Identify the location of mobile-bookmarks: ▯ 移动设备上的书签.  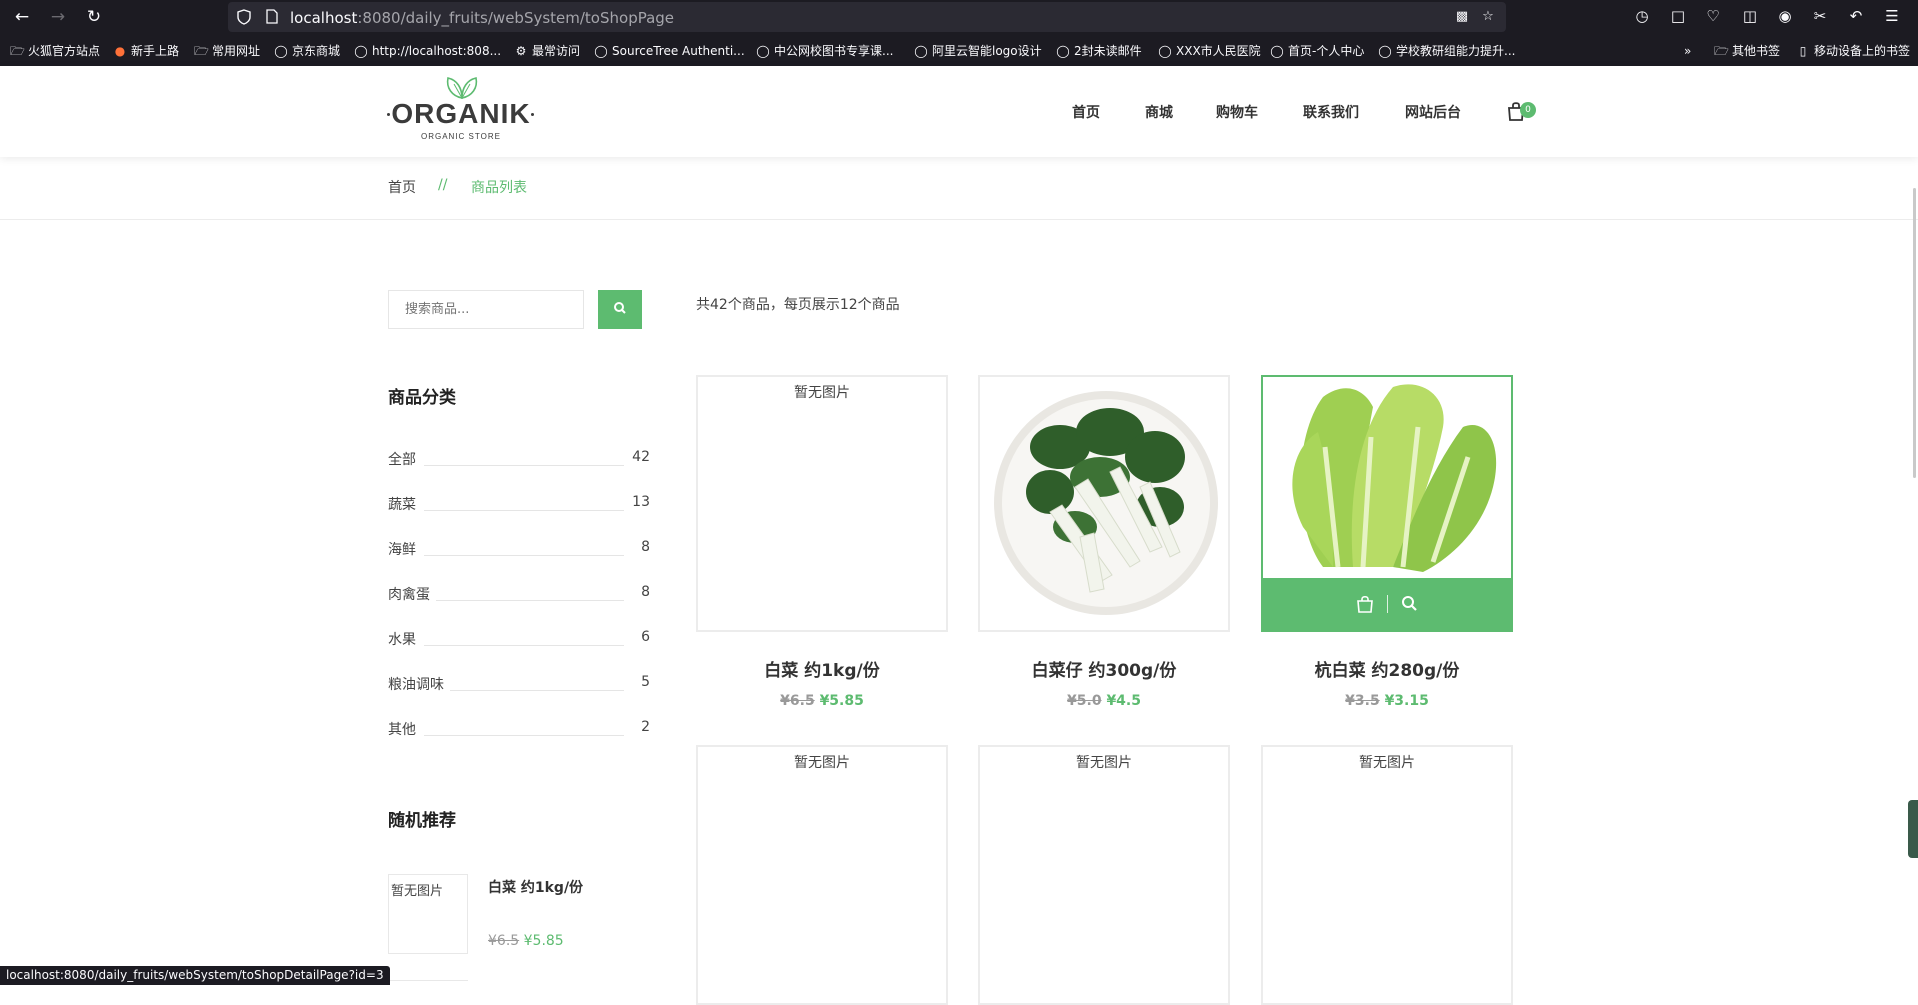
(1853, 51).